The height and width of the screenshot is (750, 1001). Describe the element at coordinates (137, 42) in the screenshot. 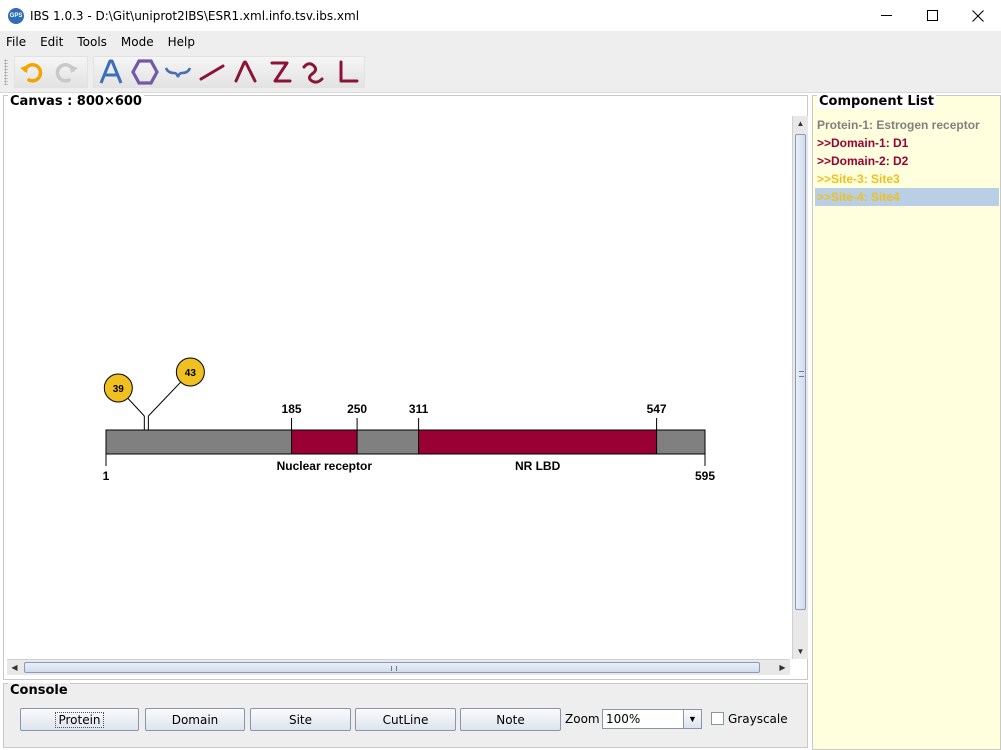

I see `menu-mode: Mode` at that location.